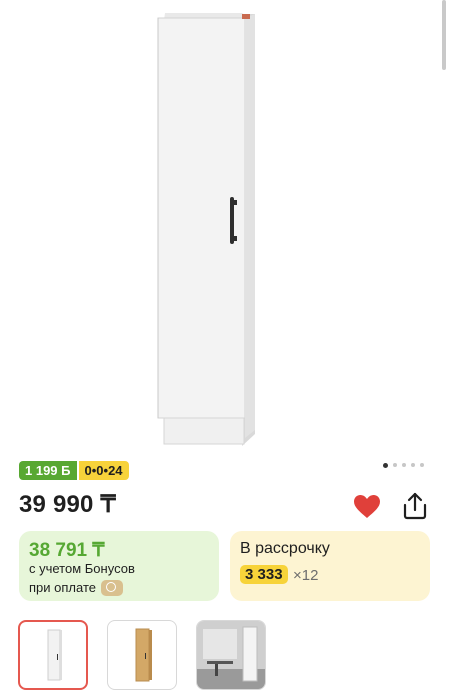 Image resolution: width=449 pixels, height=699 pixels. I want to click on heart-icon, so click(367, 507).